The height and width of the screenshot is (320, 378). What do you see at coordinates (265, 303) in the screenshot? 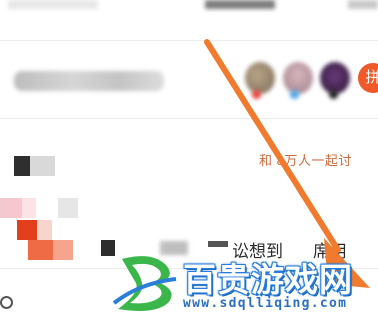
I see `watermark-url: www.sdqlliqing.com` at bounding box center [265, 303].